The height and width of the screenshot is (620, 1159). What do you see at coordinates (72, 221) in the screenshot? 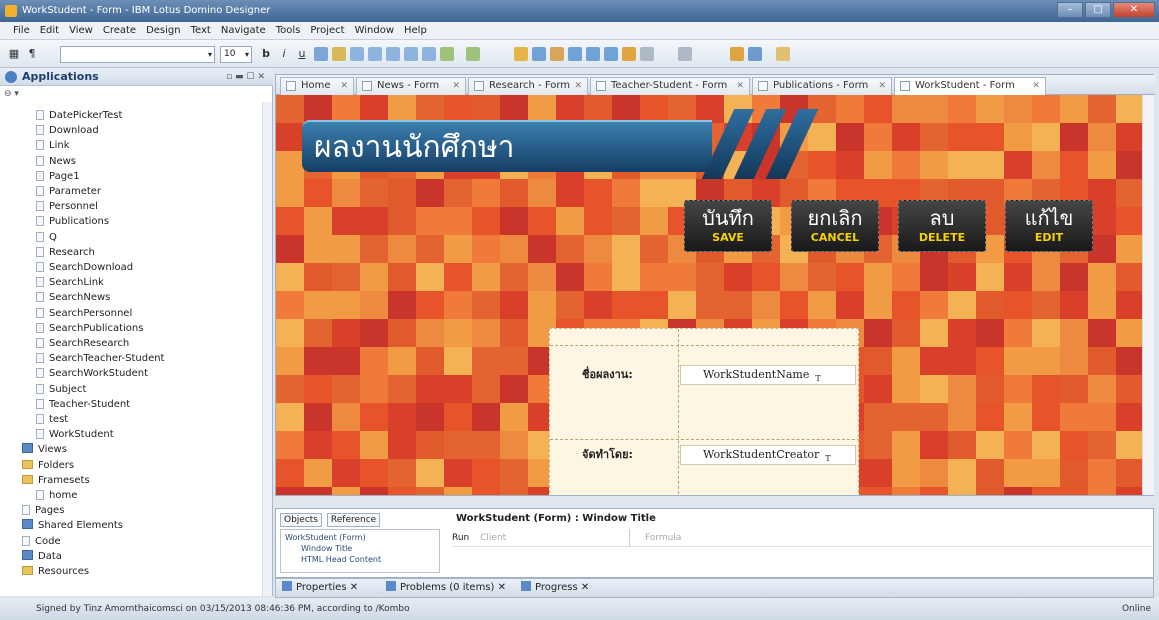
I see `tree-item: Publications` at bounding box center [72, 221].